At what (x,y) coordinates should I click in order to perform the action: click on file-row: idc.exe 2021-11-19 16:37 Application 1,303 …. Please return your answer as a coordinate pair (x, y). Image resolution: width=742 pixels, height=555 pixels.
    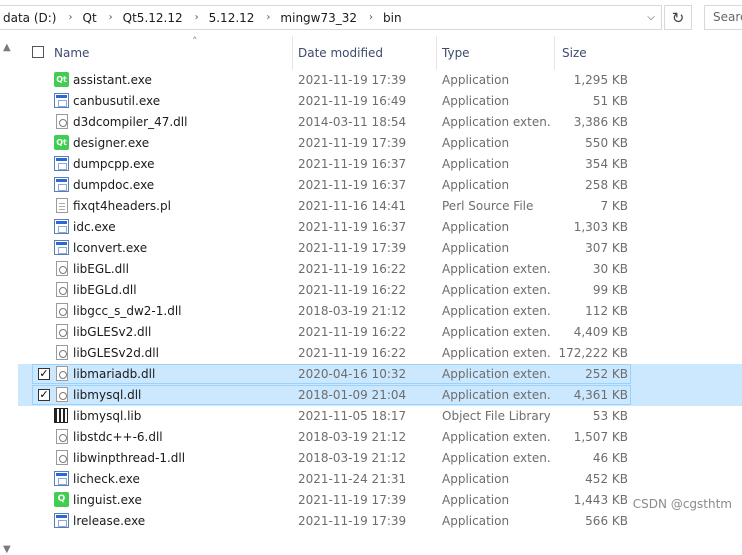
    Looking at the image, I should click on (380, 227).